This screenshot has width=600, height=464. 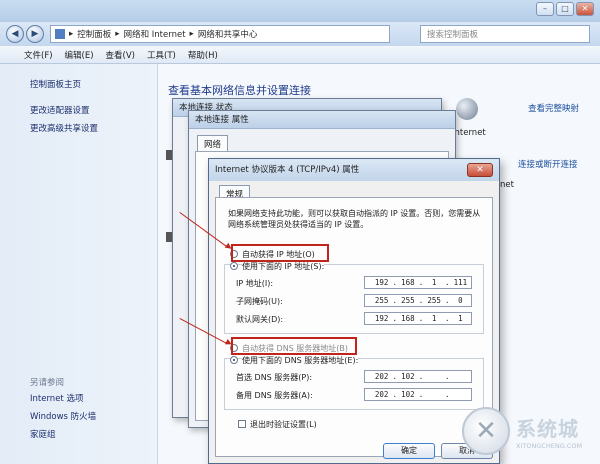 What do you see at coordinates (255, 283) in the screenshot?
I see `ip-address-label: IP 地址(I):` at bounding box center [255, 283].